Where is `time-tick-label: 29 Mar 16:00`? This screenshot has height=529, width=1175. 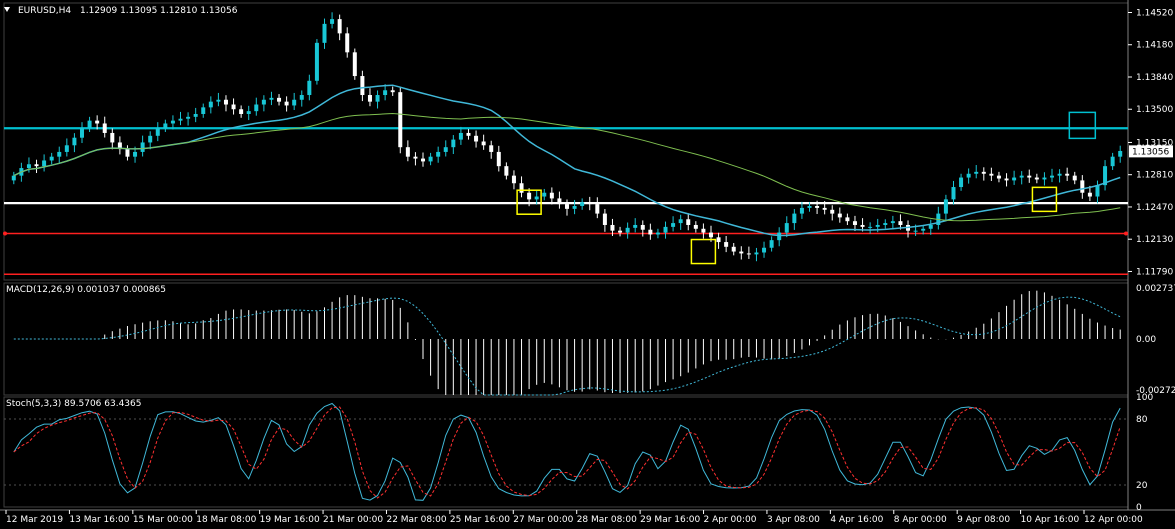
time-tick-label: 29 Mar 16:00 is located at coordinates (670, 520).